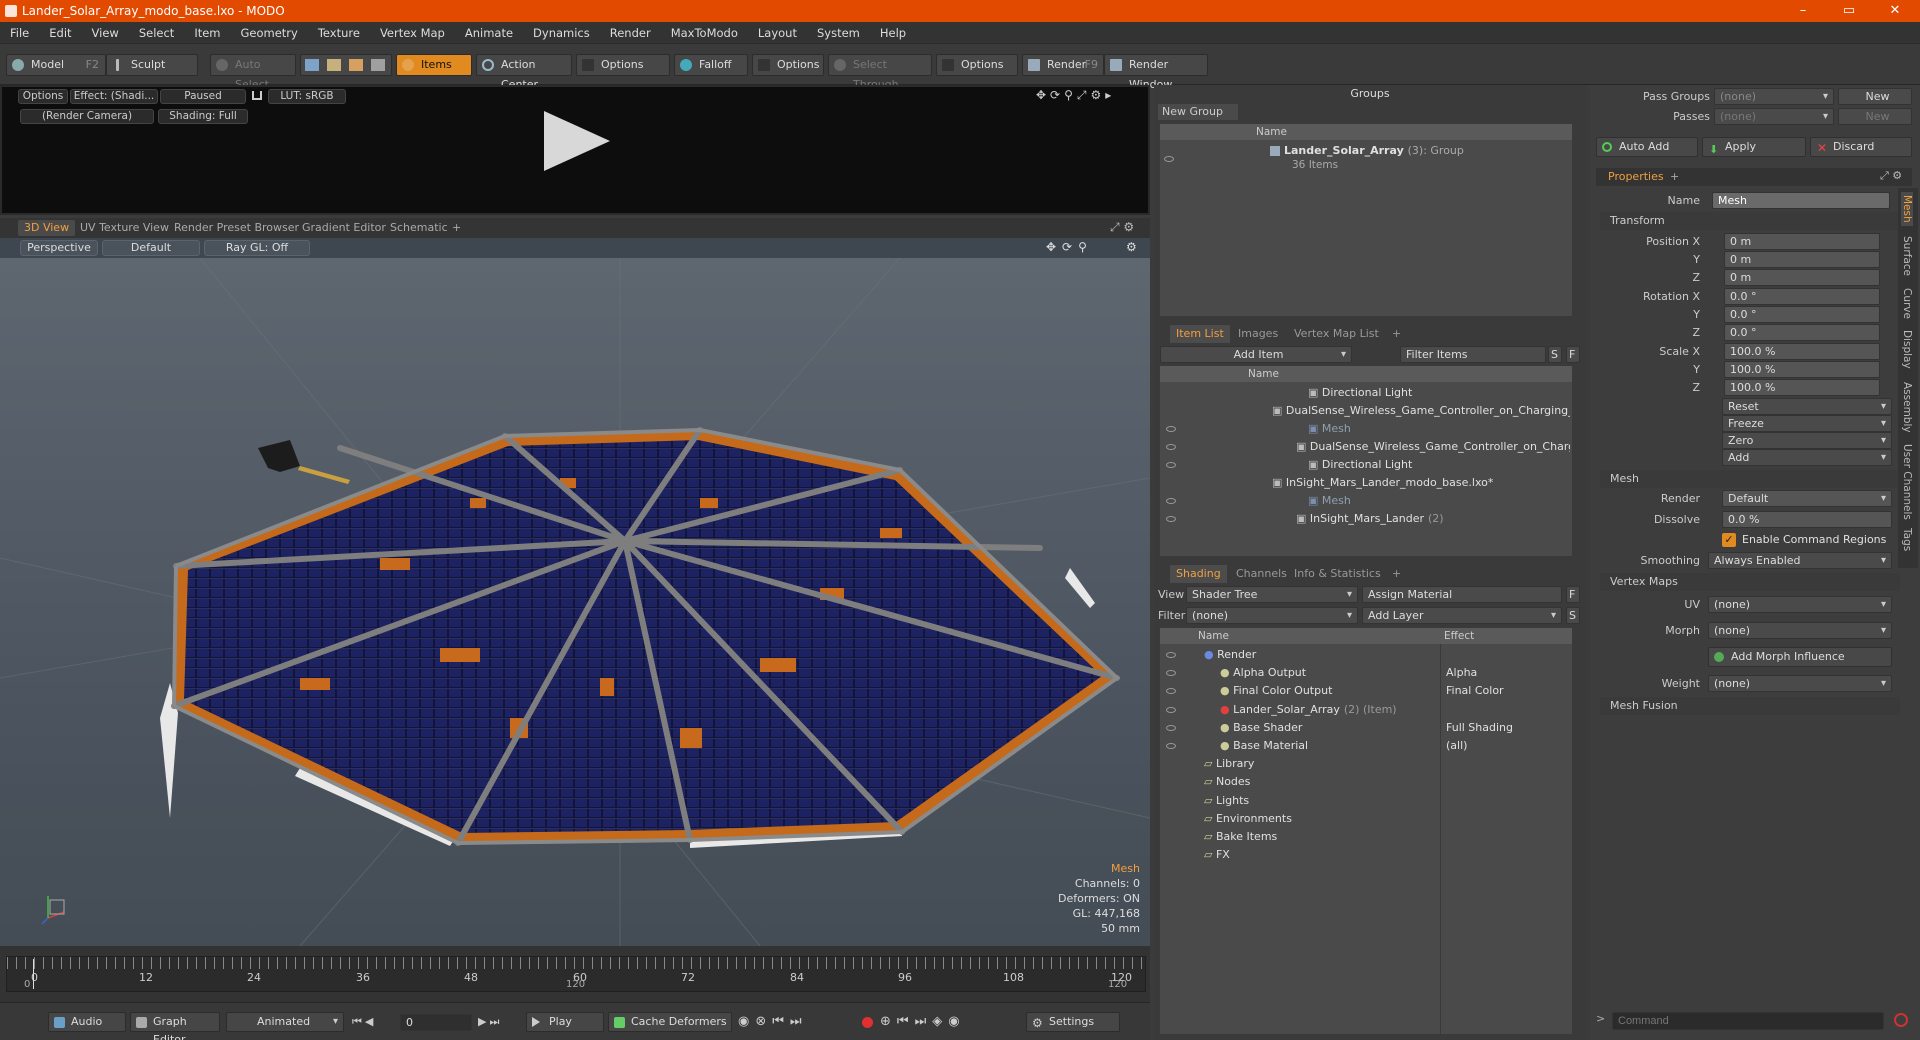 This screenshot has height=1040, width=1920. I want to click on menu-file: File, so click(19, 33).